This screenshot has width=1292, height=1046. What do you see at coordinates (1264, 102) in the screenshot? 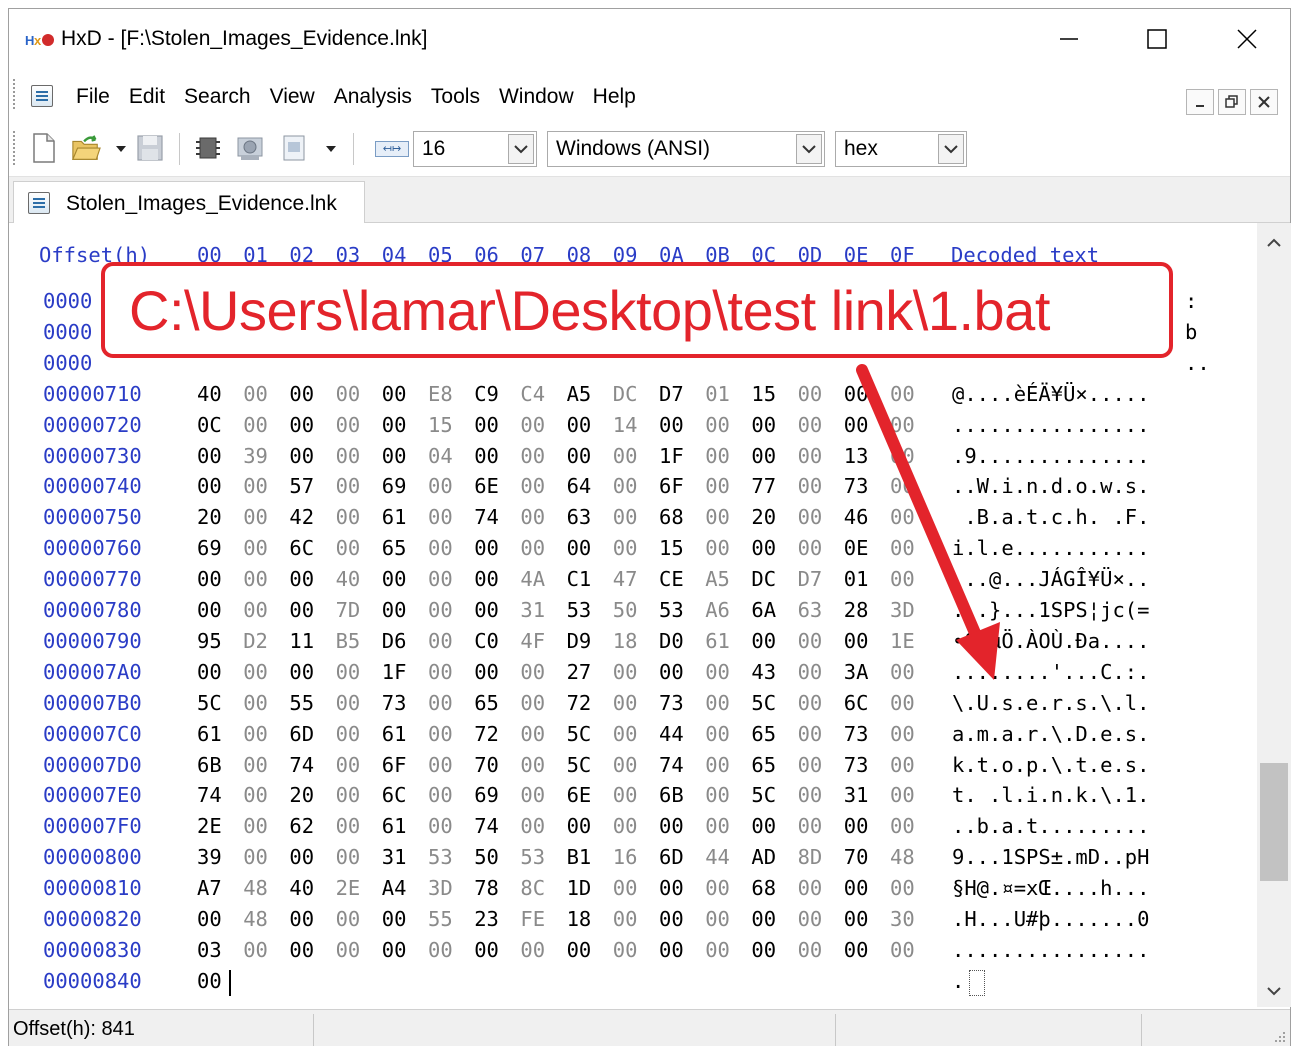
I see `mdi-close-button` at bounding box center [1264, 102].